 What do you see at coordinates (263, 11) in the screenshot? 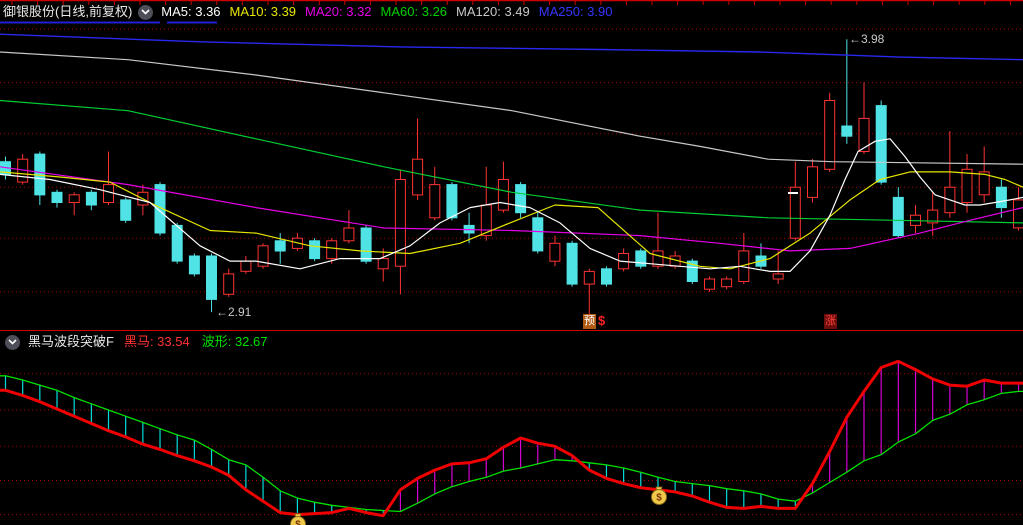
I see `ma10-legend: MA10: 3.39` at bounding box center [263, 11].